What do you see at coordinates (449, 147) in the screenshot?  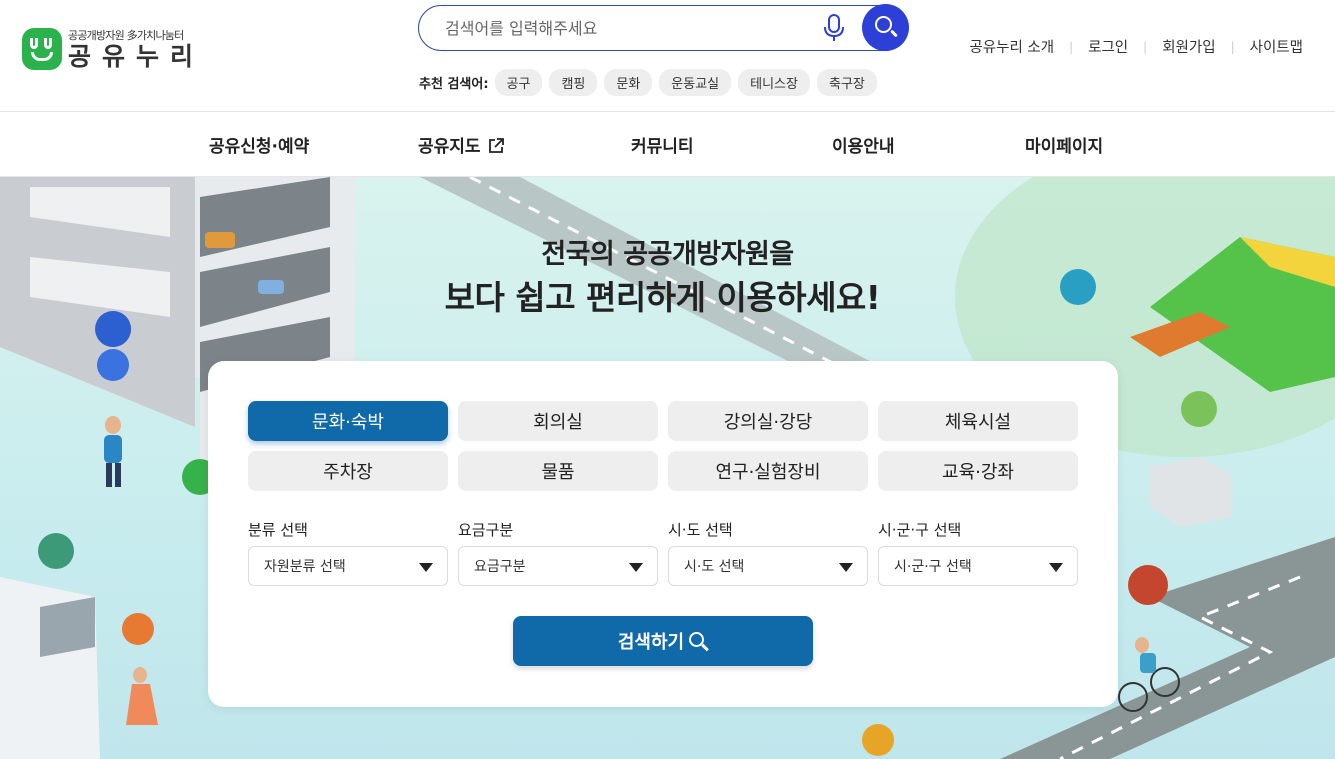 I see `nav-item-map-label: 공유지도` at bounding box center [449, 147].